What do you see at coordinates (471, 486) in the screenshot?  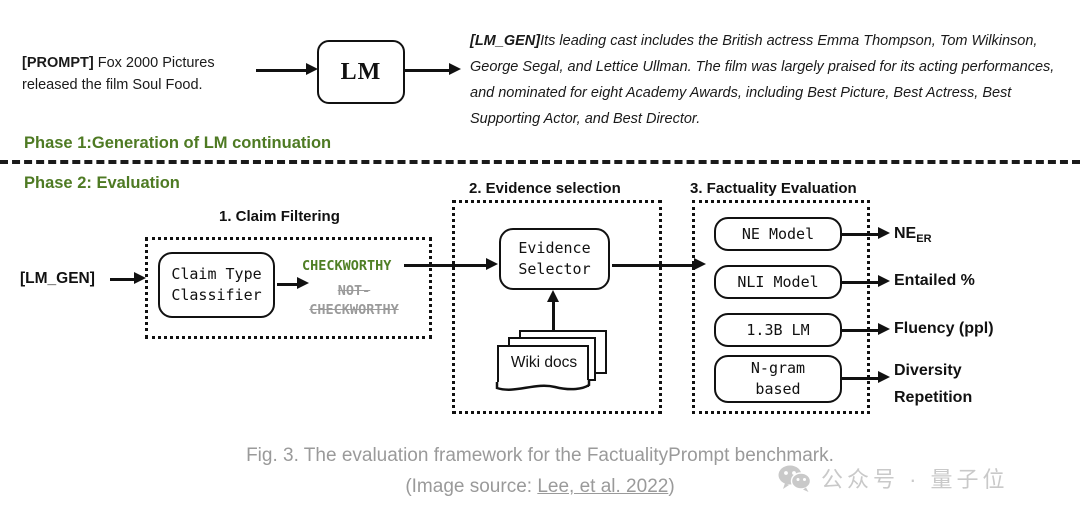 I see `caption-source-prefix: (Image source:` at bounding box center [471, 486].